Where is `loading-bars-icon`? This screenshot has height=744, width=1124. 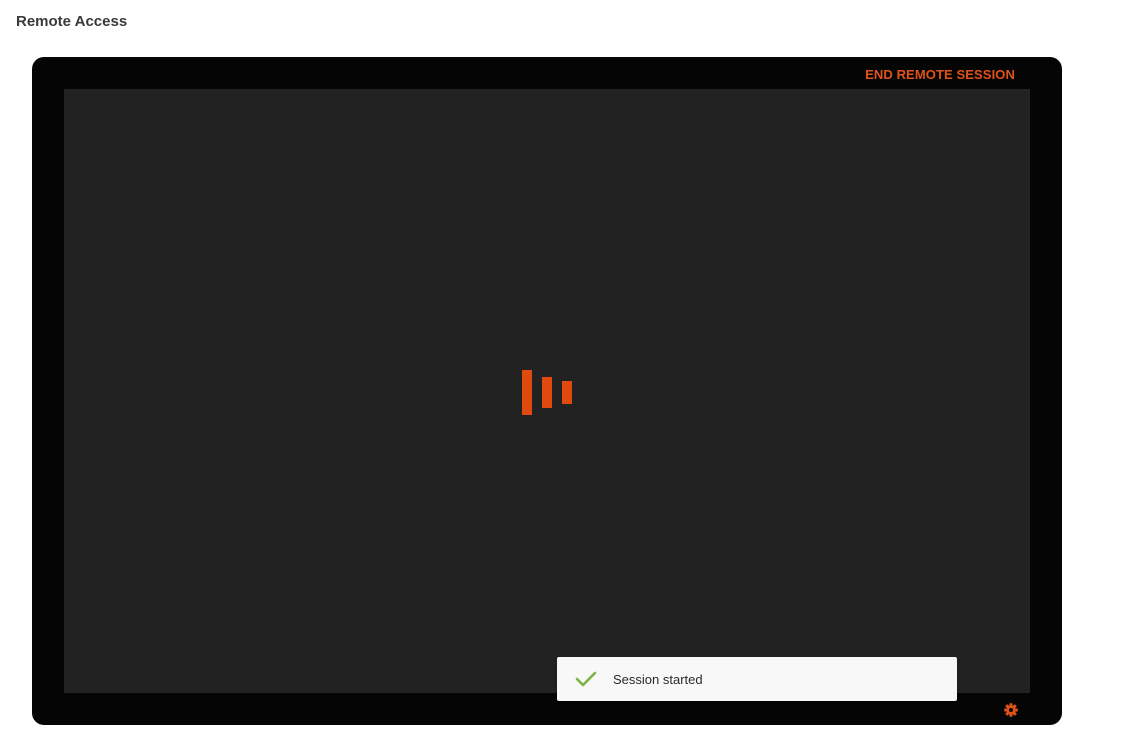
loading-bars-icon is located at coordinates (548, 393).